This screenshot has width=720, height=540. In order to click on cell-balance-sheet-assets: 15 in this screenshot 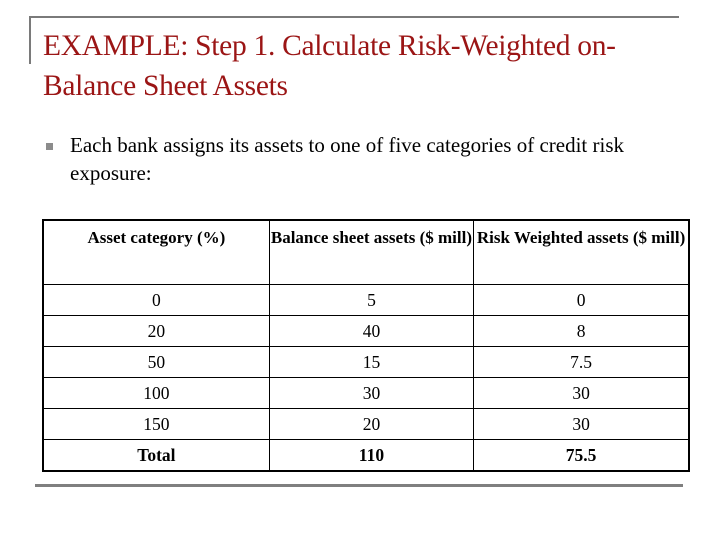, I will do `click(371, 362)`.